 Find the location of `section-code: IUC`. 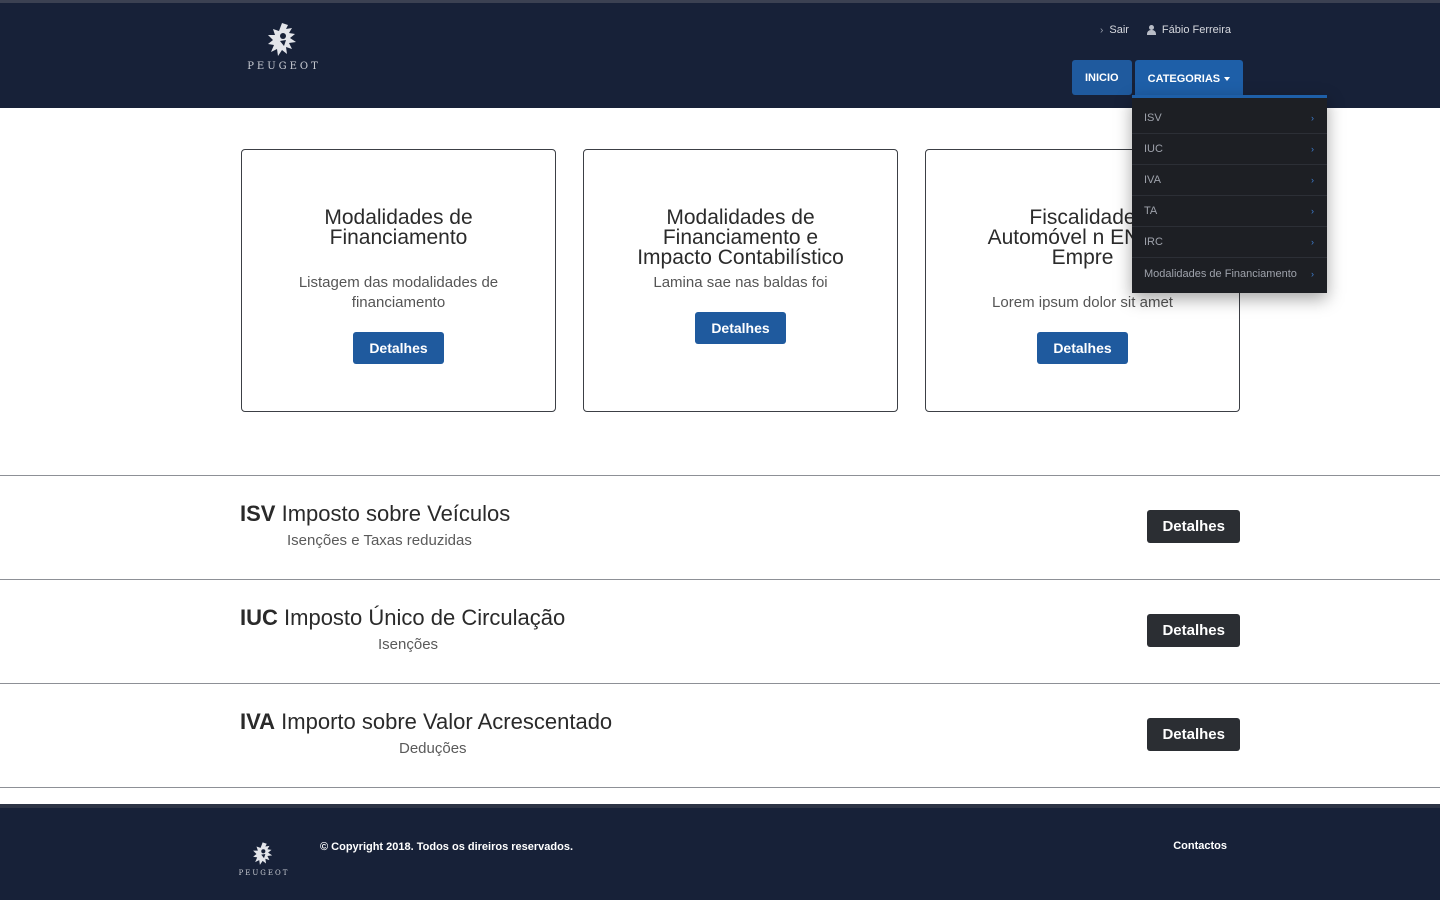

section-code: IUC is located at coordinates (259, 617).